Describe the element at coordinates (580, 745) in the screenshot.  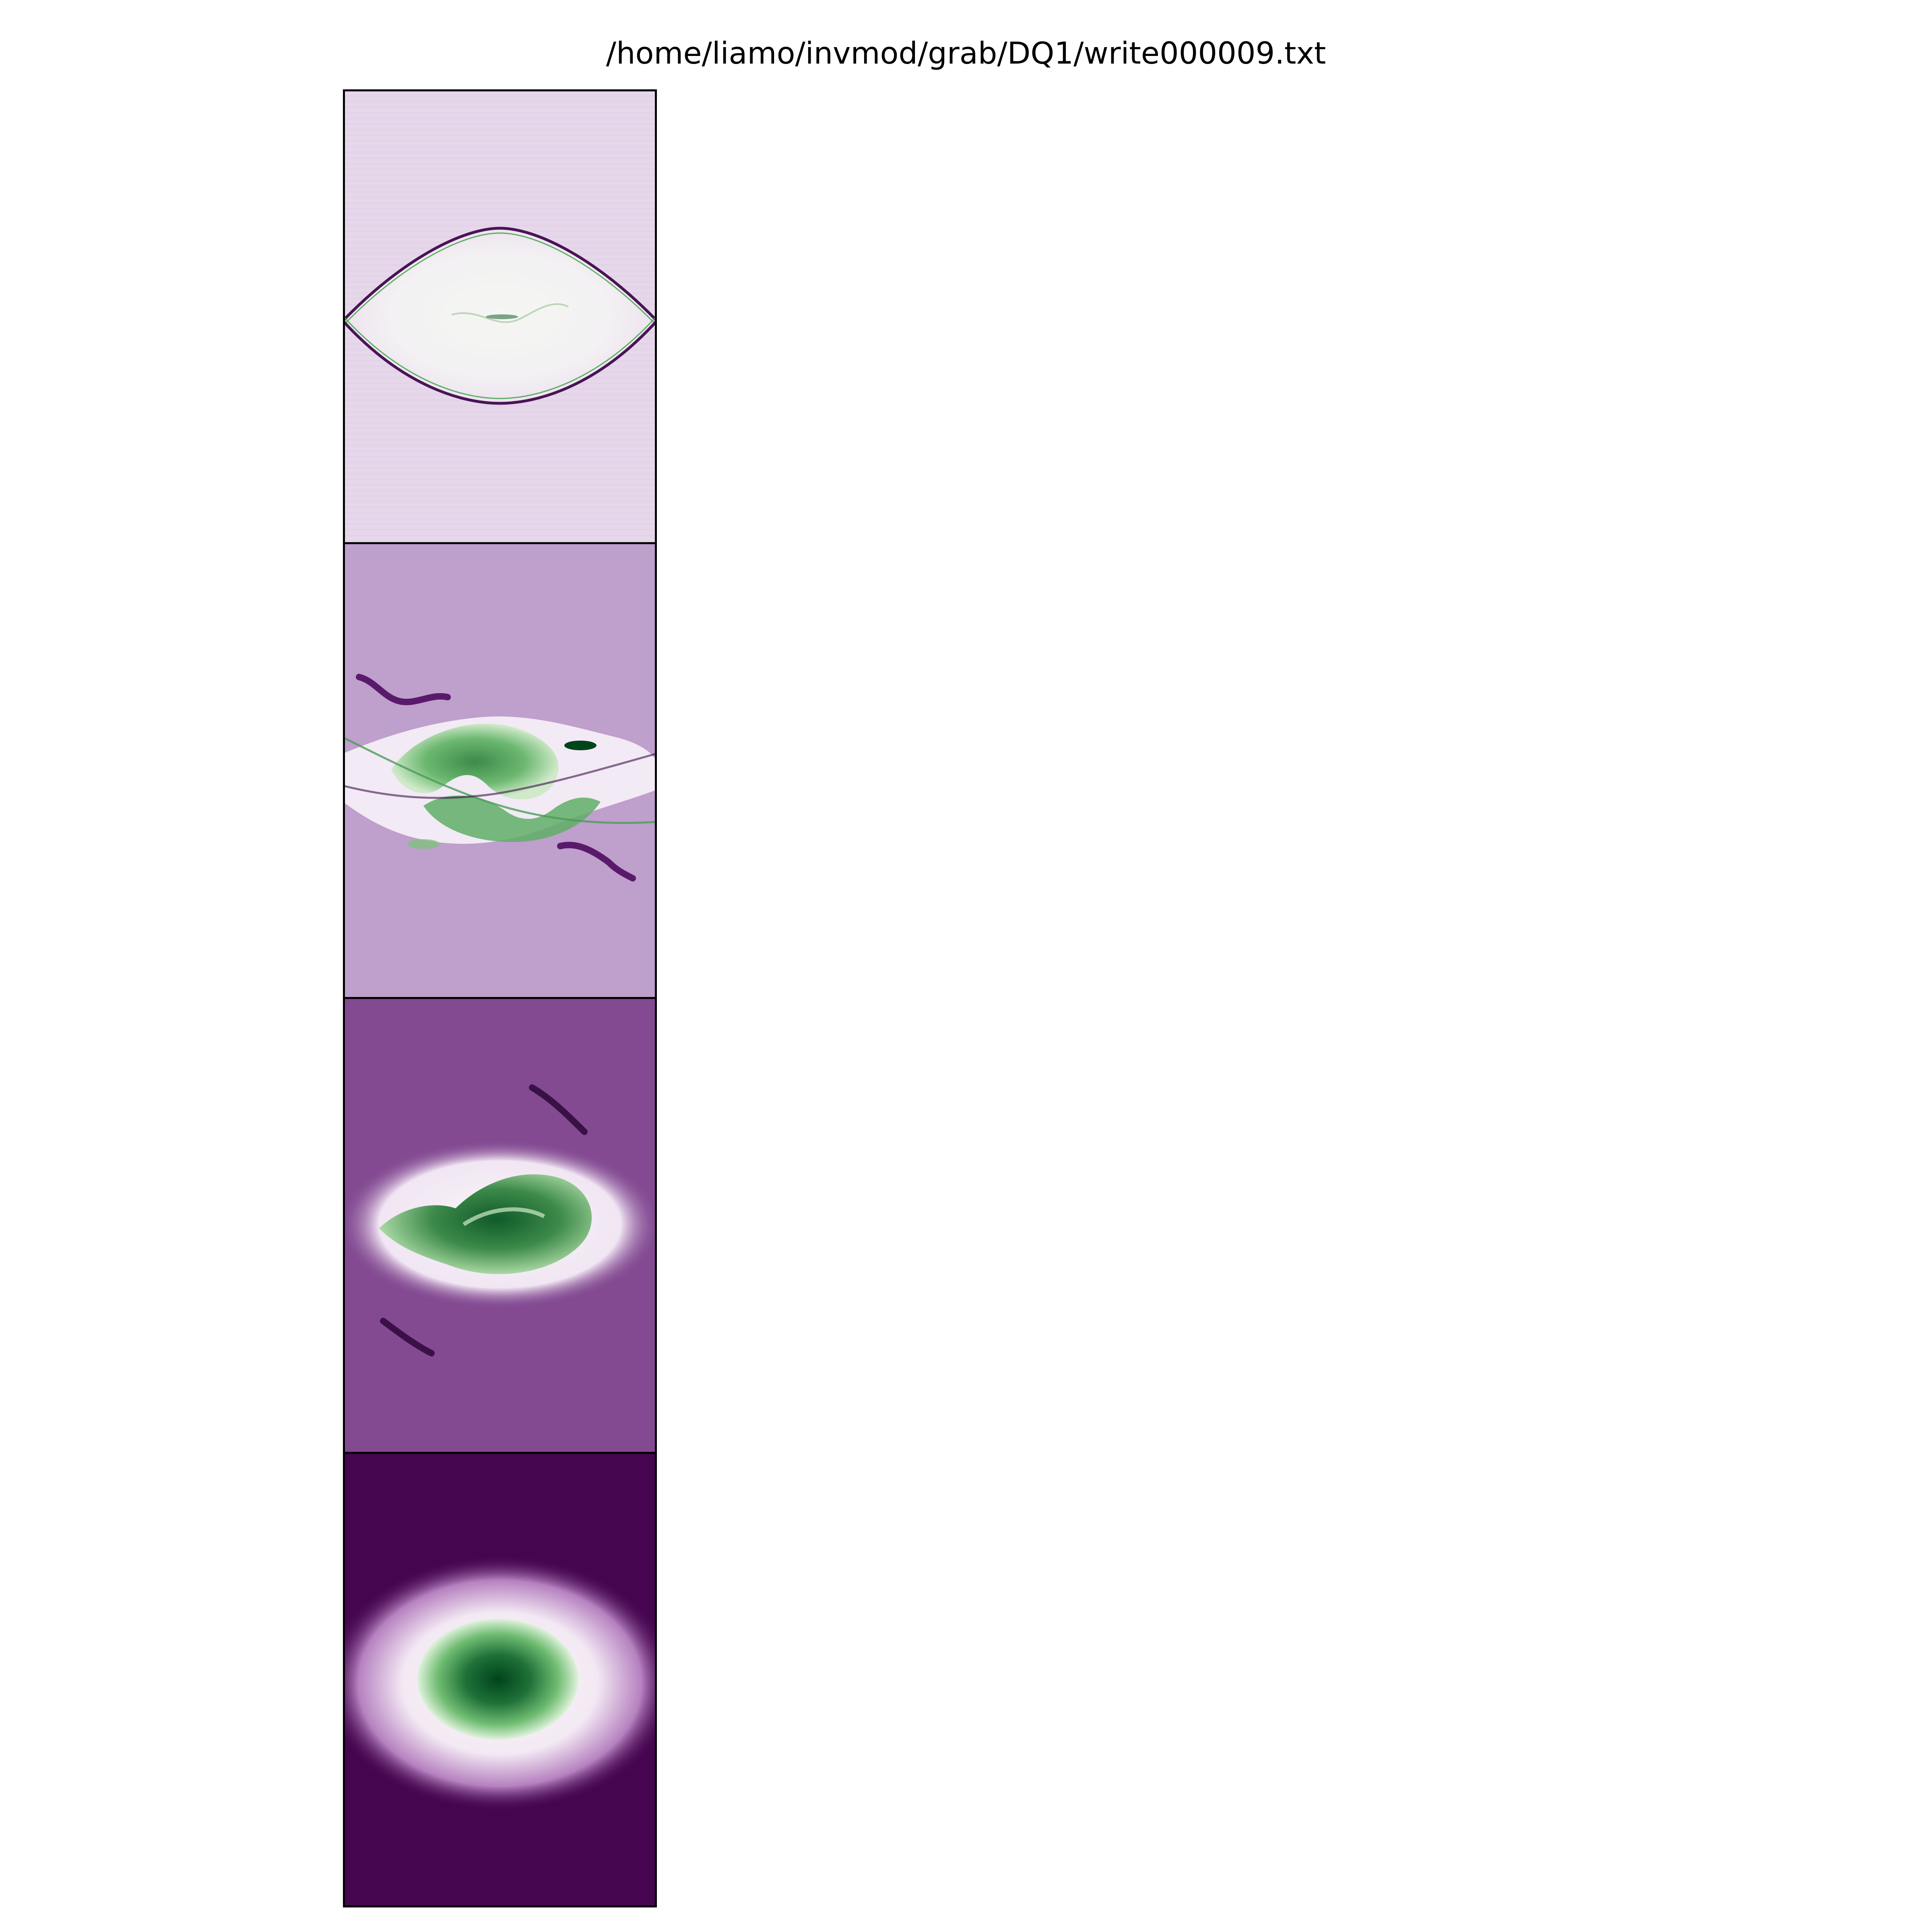
I see `panel-2-dark-spot` at that location.